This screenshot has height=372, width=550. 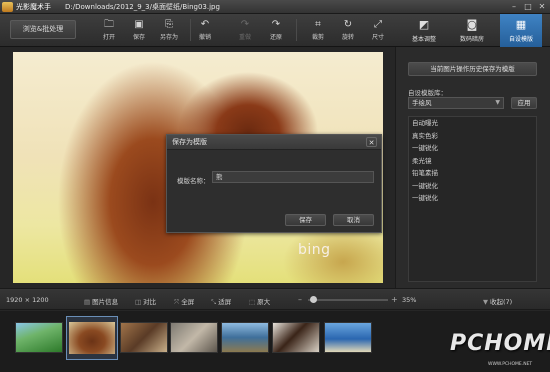 I want to click on crop-button: ⌗ 裁剪, so click(x=318, y=31).